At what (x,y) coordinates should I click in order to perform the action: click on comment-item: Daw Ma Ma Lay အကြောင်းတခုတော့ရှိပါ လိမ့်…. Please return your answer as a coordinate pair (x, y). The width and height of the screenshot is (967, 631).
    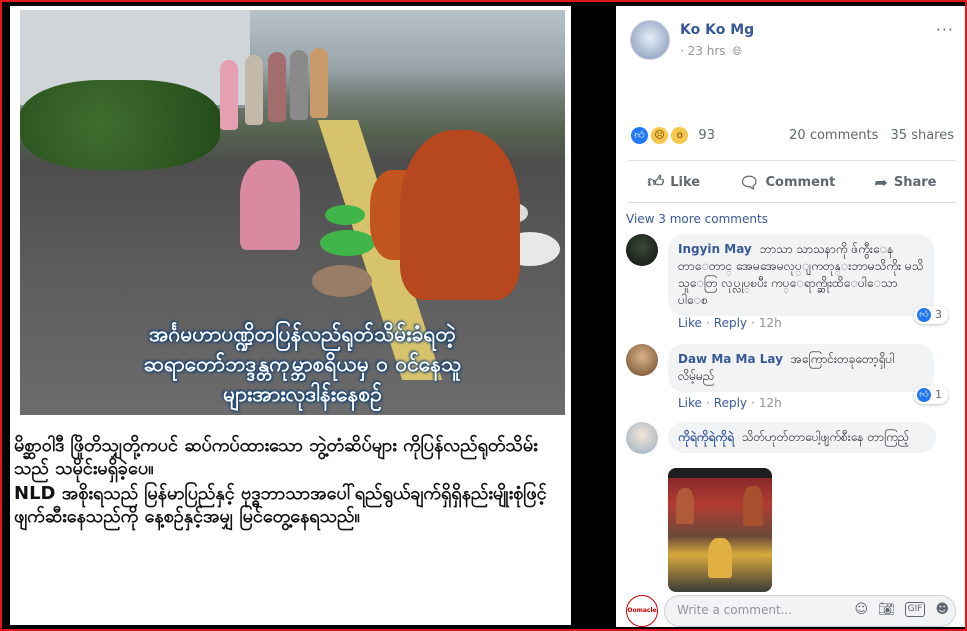
    Looking at the image, I should click on (791, 379).